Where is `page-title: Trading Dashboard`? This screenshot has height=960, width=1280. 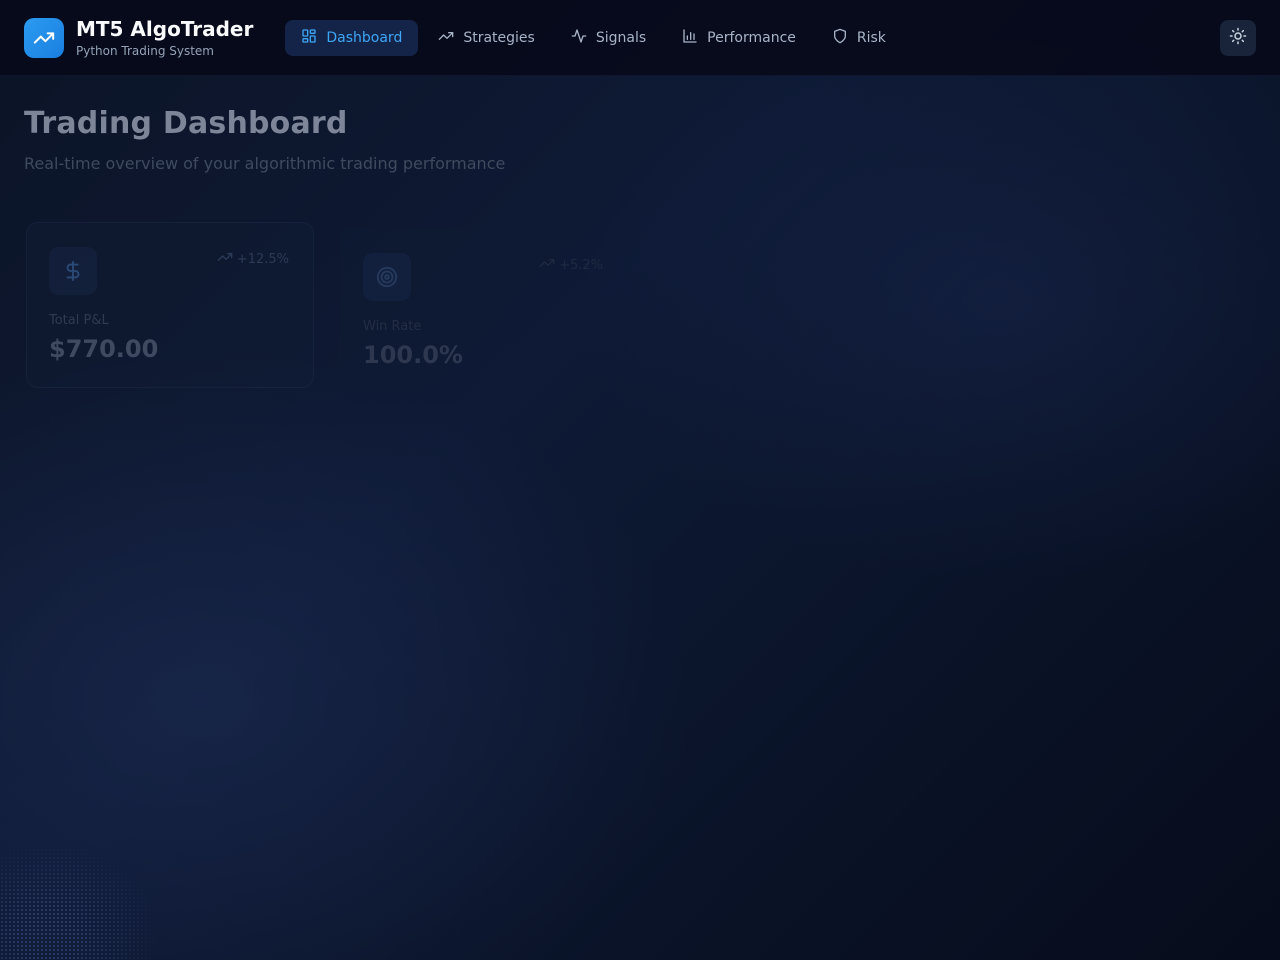
page-title: Trading Dashboard is located at coordinates (186, 123).